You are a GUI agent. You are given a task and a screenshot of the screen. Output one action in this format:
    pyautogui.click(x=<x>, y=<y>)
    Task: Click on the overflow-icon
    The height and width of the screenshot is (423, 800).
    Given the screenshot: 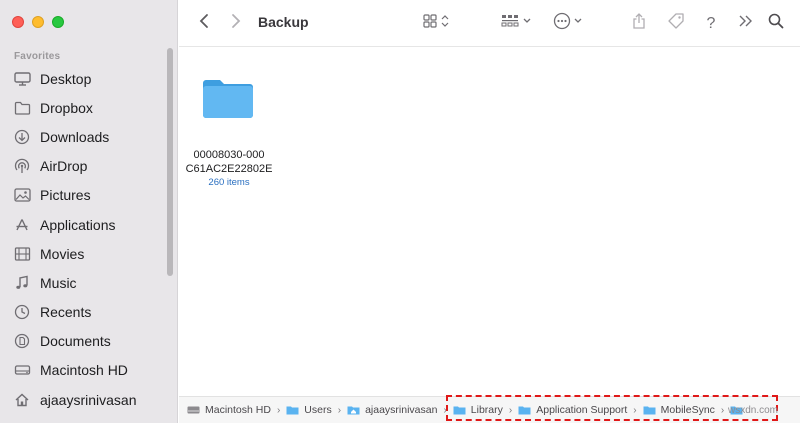 What is the action you would take?
    pyautogui.click(x=746, y=23)
    